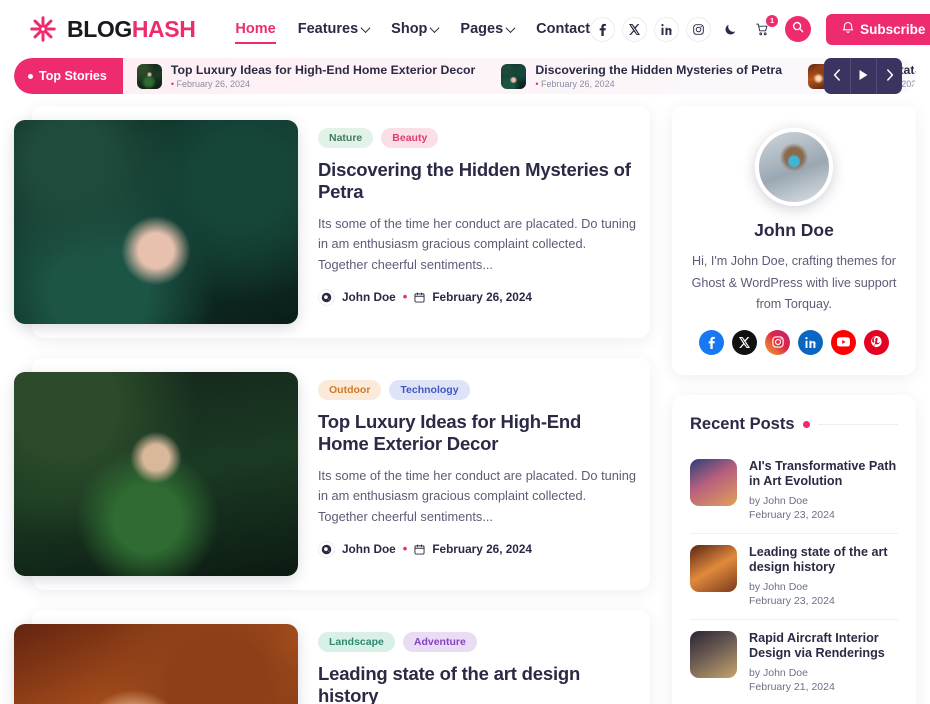 The width and height of the screenshot is (930, 704). I want to click on youtube-icon, so click(843, 342).